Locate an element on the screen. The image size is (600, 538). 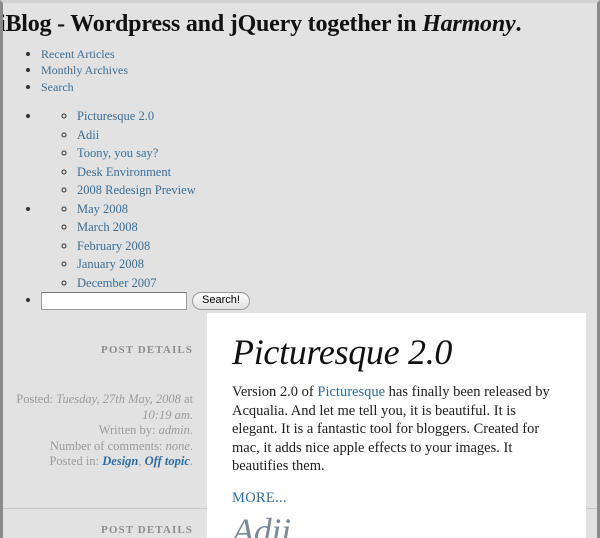
post-title-link: Picturesque 2.0 is located at coordinates (342, 352).